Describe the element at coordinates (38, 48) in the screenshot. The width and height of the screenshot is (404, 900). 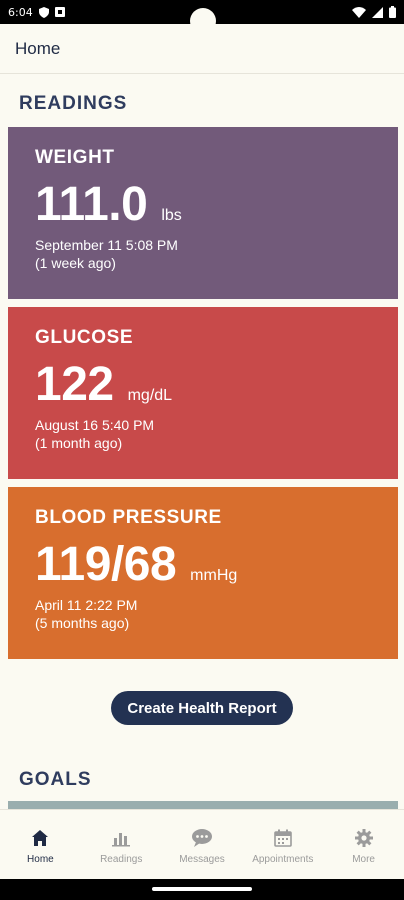
I see `page-title: Home` at that location.